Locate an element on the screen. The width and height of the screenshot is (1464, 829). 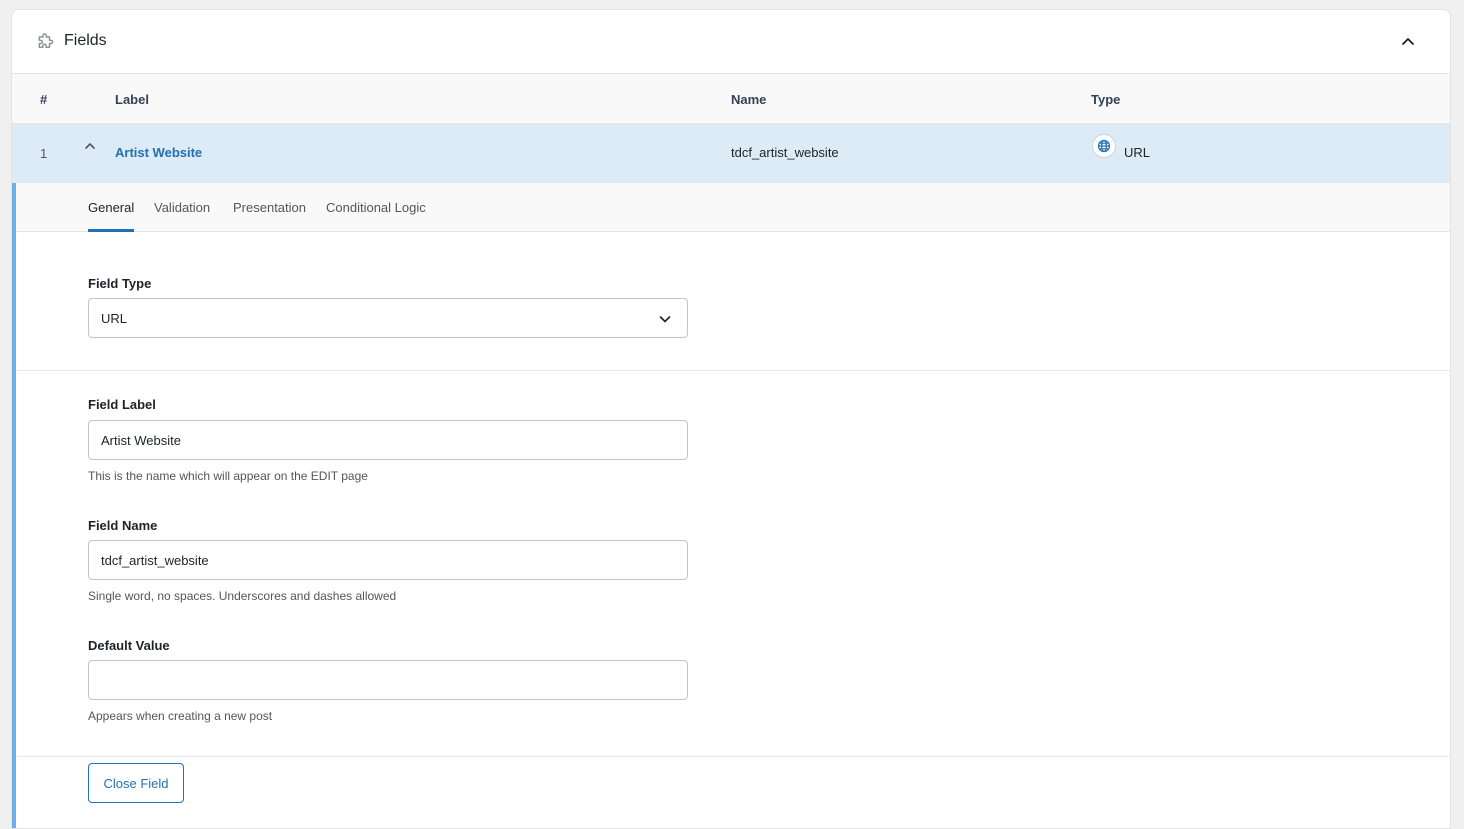
default-value-input is located at coordinates (388, 680).